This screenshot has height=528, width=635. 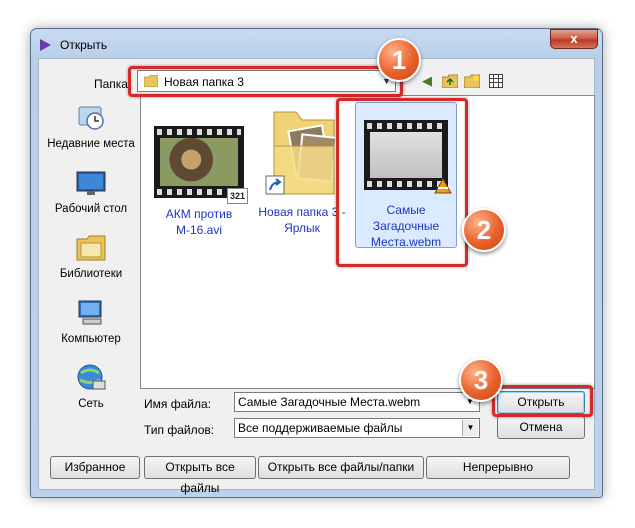 What do you see at coordinates (198, 230) in the screenshot?
I see `file-name: М-16.avi` at bounding box center [198, 230].